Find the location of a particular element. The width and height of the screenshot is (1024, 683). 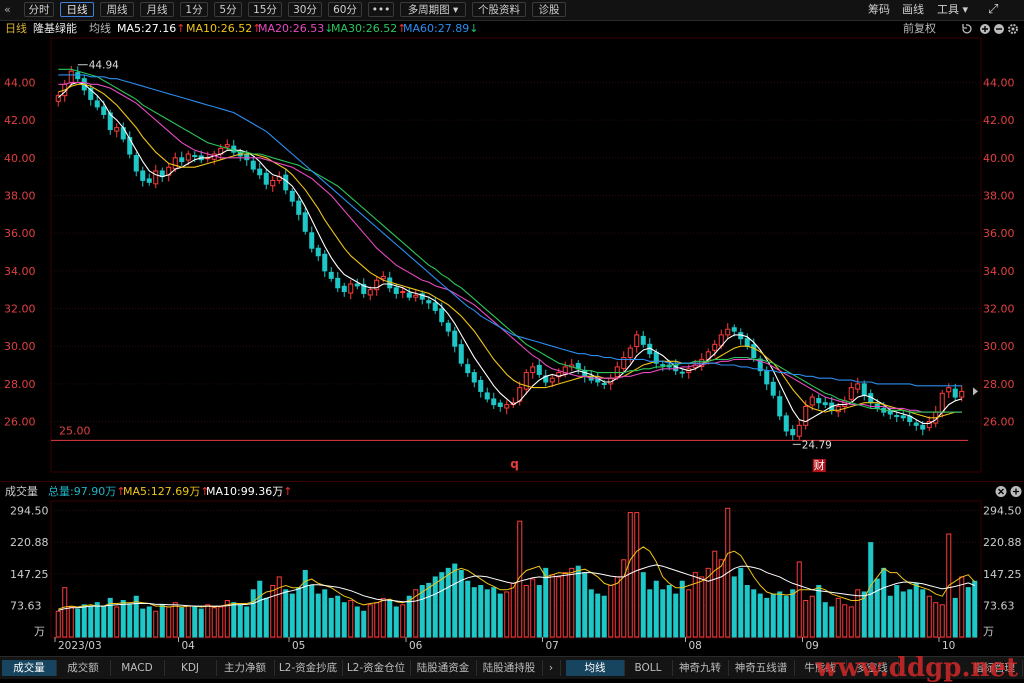

fullscreen-icon: ⤢ is located at coordinates (993, 9).